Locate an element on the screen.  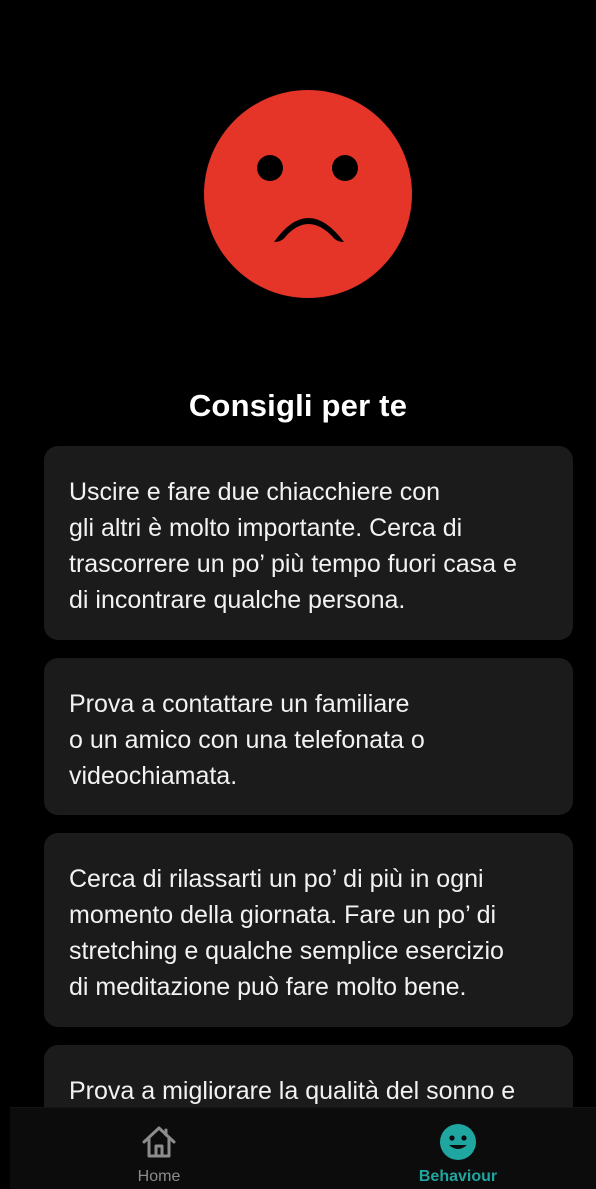
home-icon is located at coordinates (159, 1142).